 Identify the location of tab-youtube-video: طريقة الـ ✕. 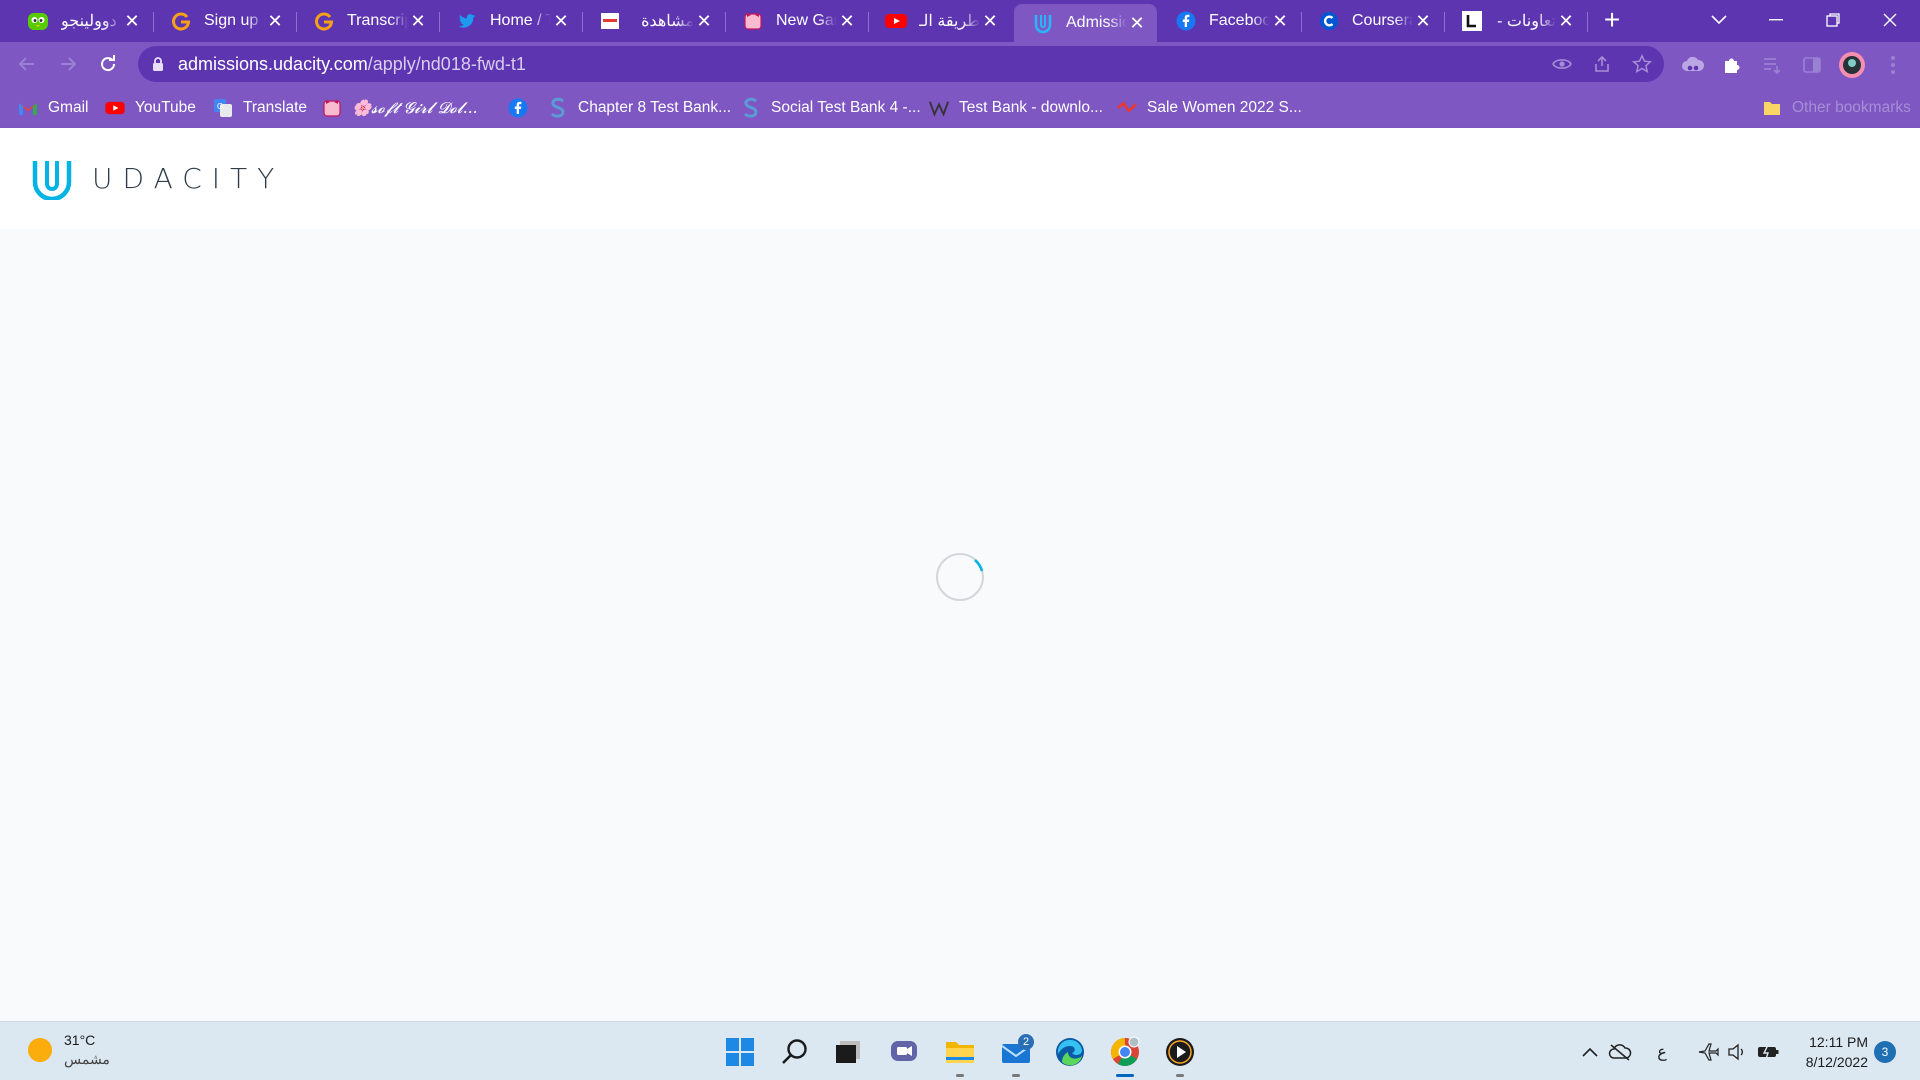
(938, 21).